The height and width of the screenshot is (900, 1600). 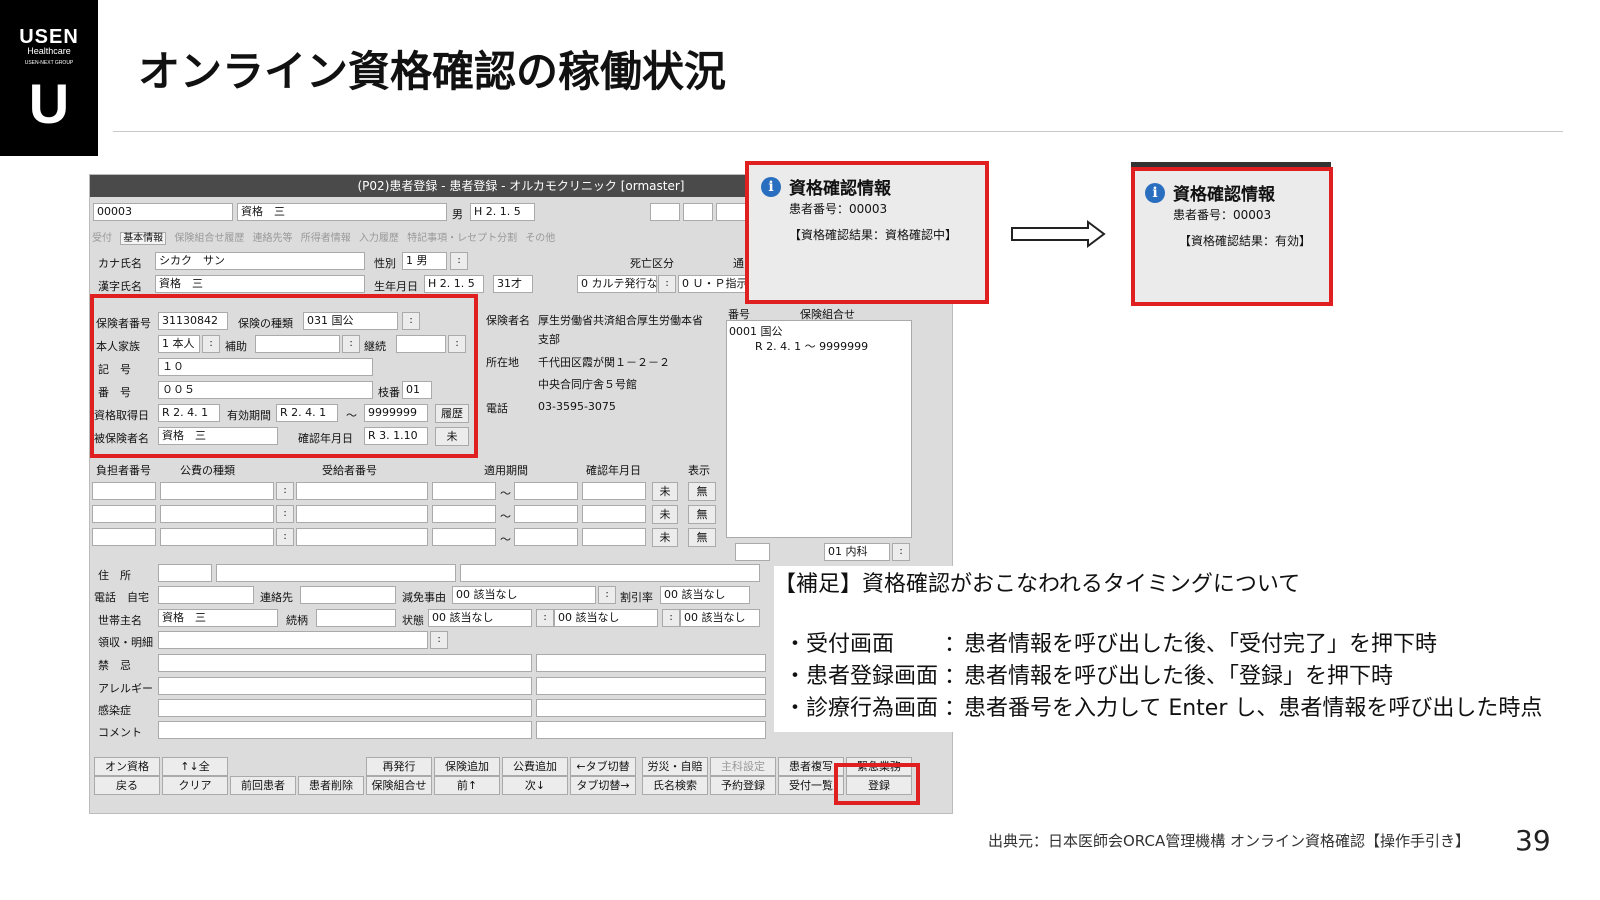 I want to click on kana-field: シカク サン, so click(x=260, y=261).